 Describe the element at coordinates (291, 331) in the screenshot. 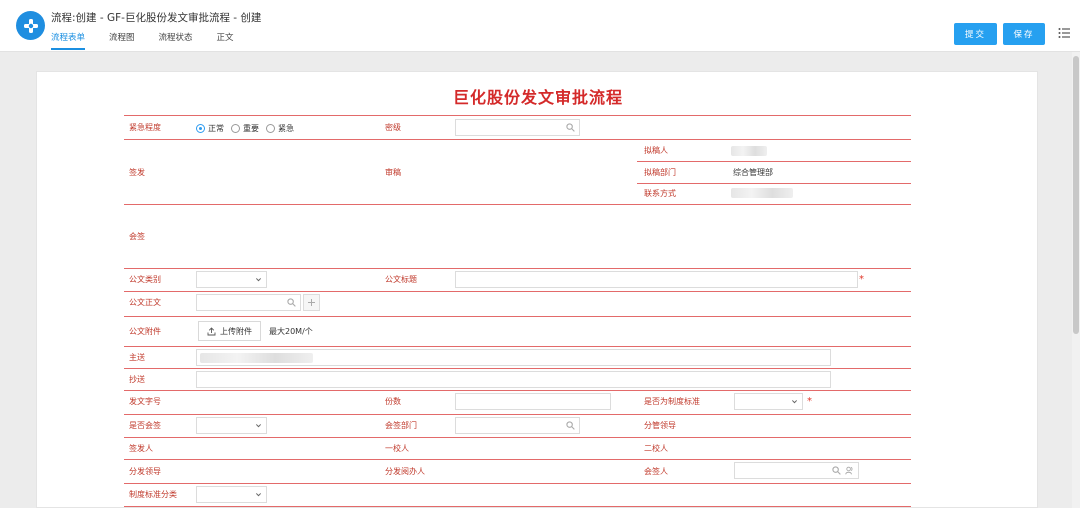

I see `upload-limit-text: 最大20M/个` at that location.